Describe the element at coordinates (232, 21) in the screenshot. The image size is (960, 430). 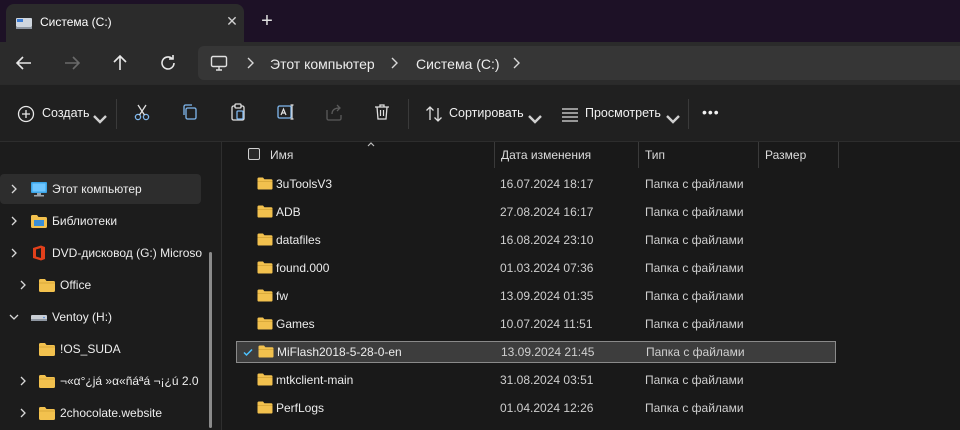
I see `close-tab-icon: ✕` at that location.